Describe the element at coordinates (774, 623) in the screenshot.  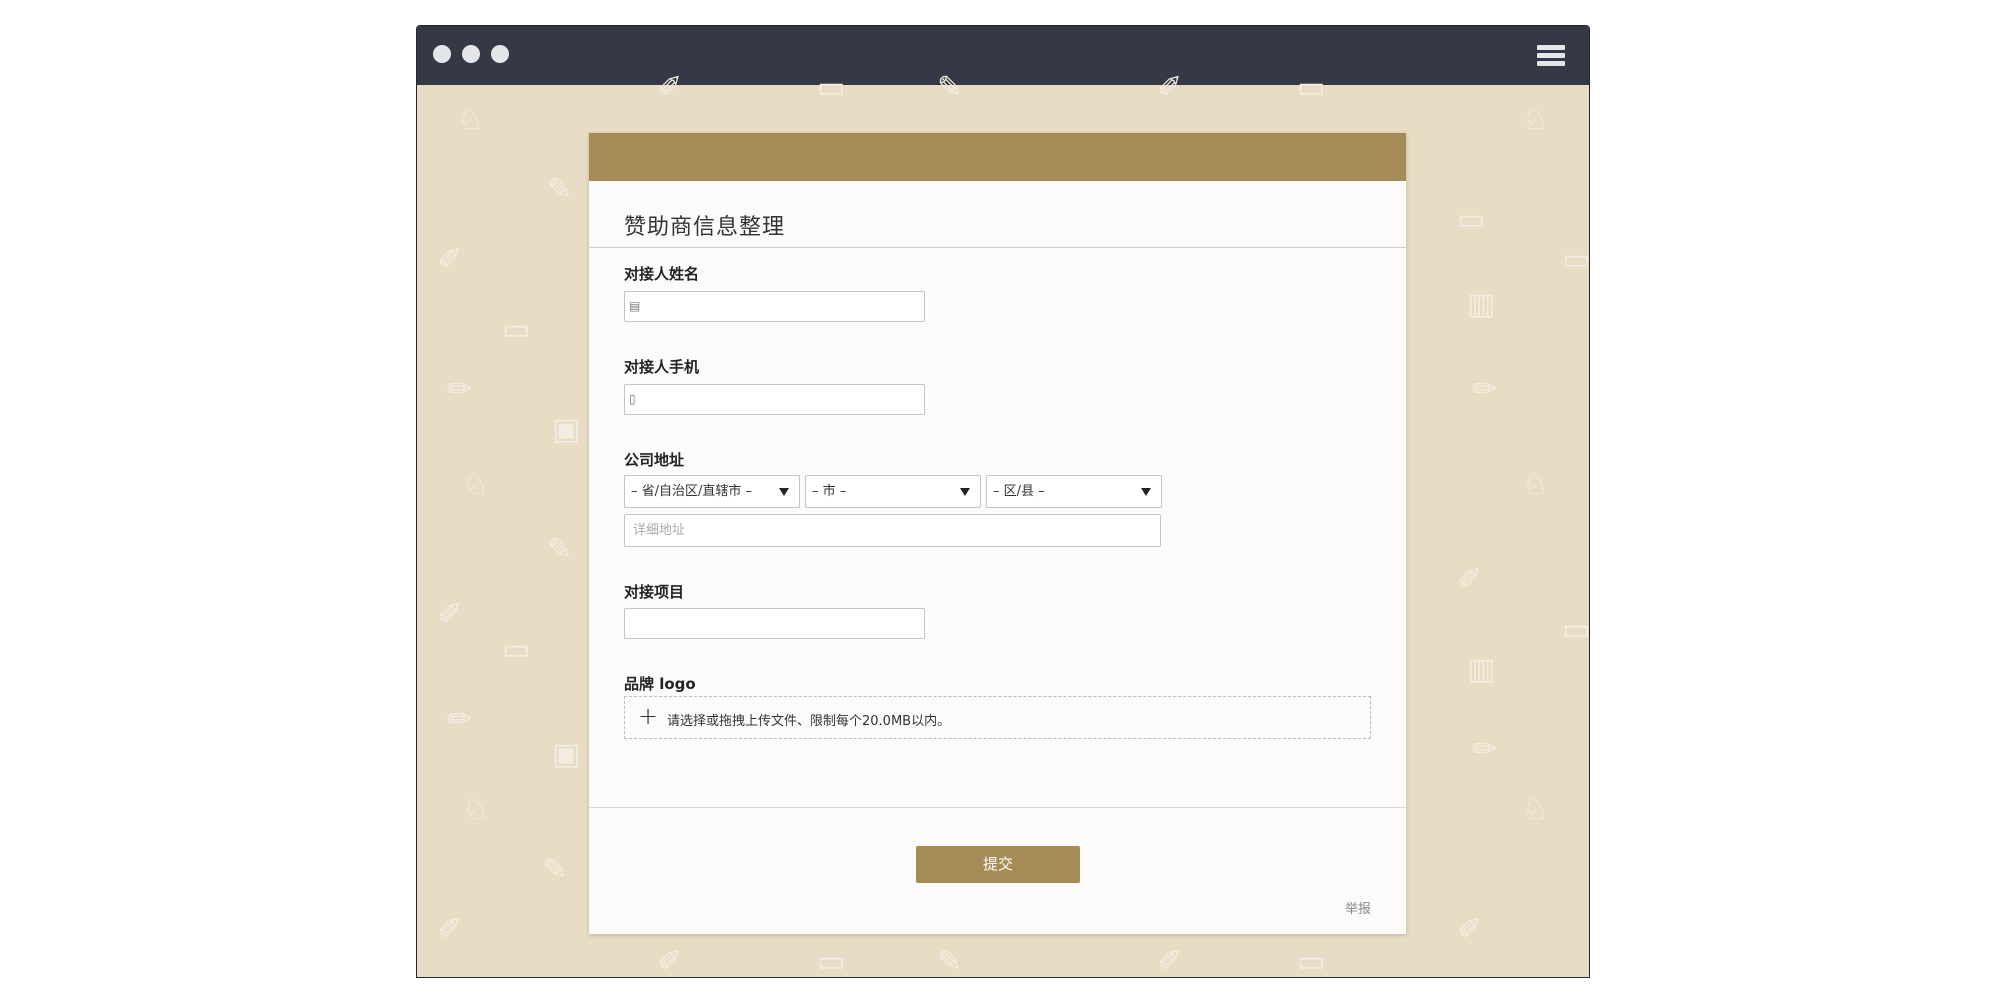
I see `project-input` at that location.